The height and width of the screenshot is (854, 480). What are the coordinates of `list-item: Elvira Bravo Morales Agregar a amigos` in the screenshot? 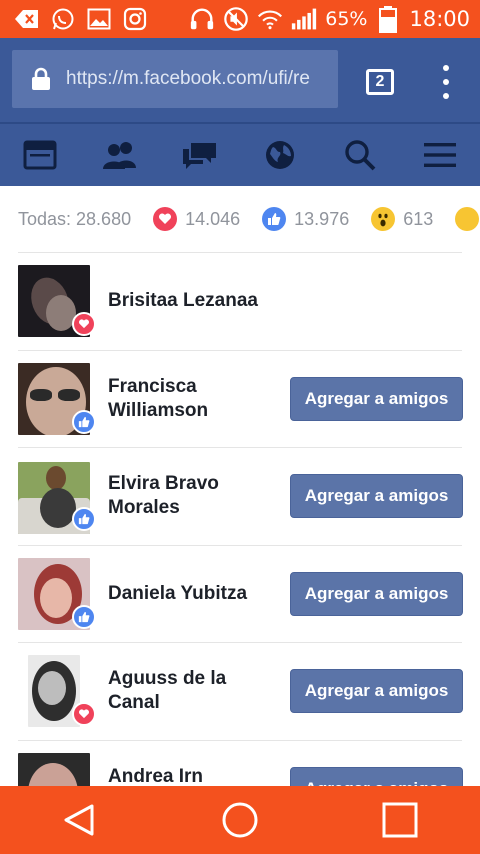 It's located at (240, 497).